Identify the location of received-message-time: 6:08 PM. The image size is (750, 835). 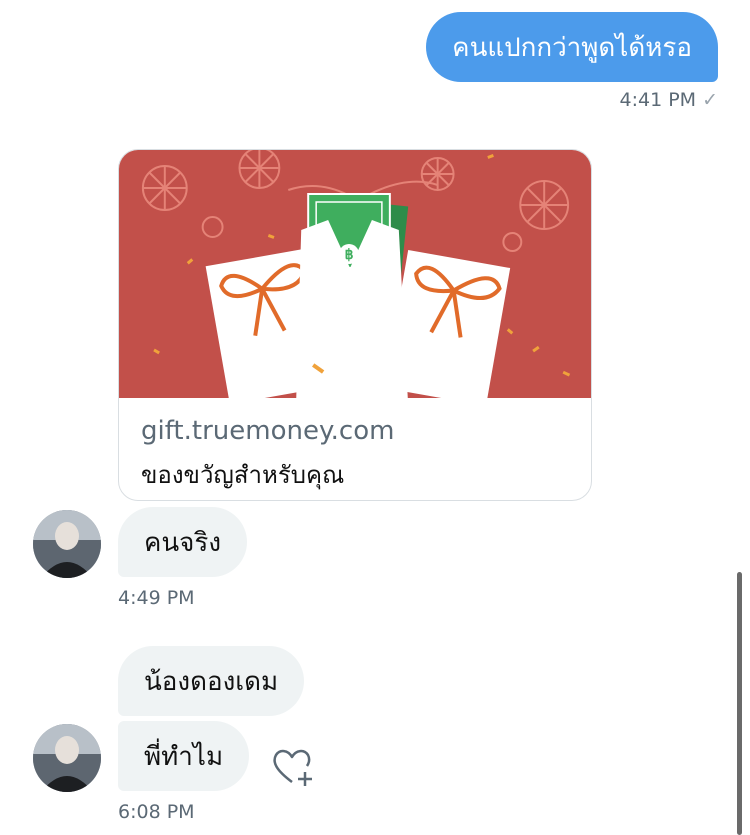
(156, 812).